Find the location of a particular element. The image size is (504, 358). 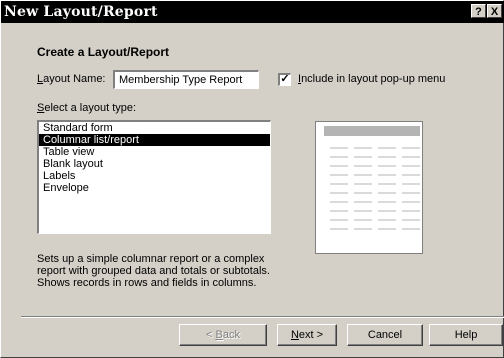

close-icon: X is located at coordinates (494, 11).